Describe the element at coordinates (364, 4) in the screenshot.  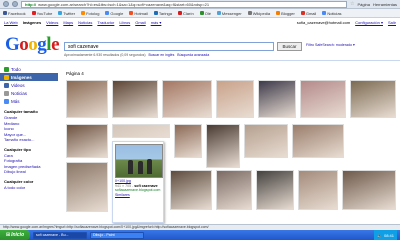
I see `menu-page: Página` at that location.